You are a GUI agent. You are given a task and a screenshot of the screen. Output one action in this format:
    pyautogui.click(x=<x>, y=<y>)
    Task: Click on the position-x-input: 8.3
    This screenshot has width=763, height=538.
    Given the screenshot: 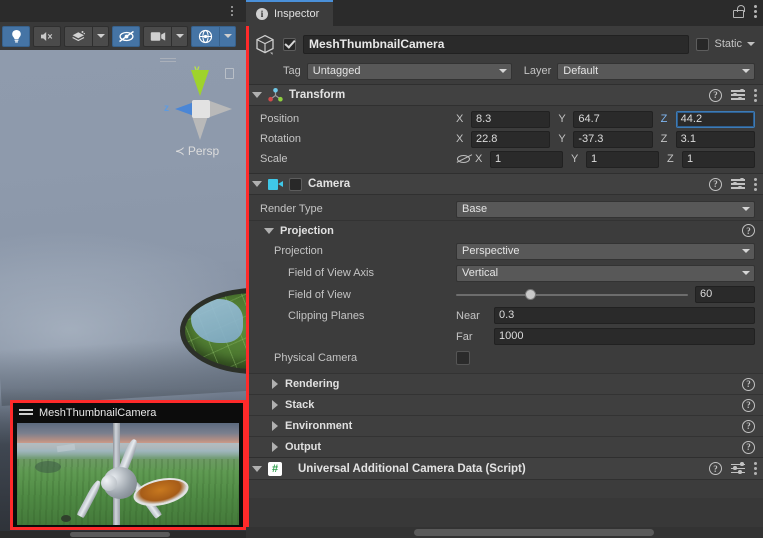 What is the action you would take?
    pyautogui.click(x=511, y=119)
    